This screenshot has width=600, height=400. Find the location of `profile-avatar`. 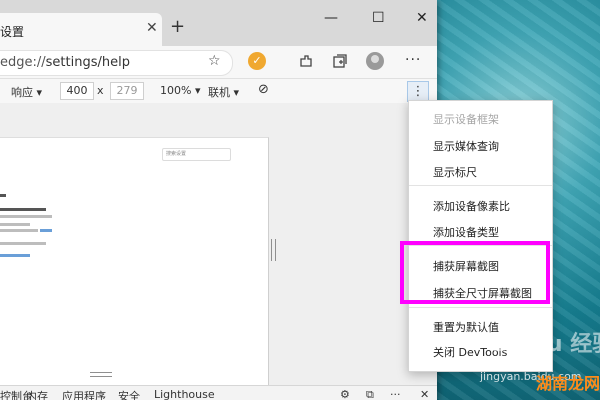

profile-avatar is located at coordinates (375, 61).